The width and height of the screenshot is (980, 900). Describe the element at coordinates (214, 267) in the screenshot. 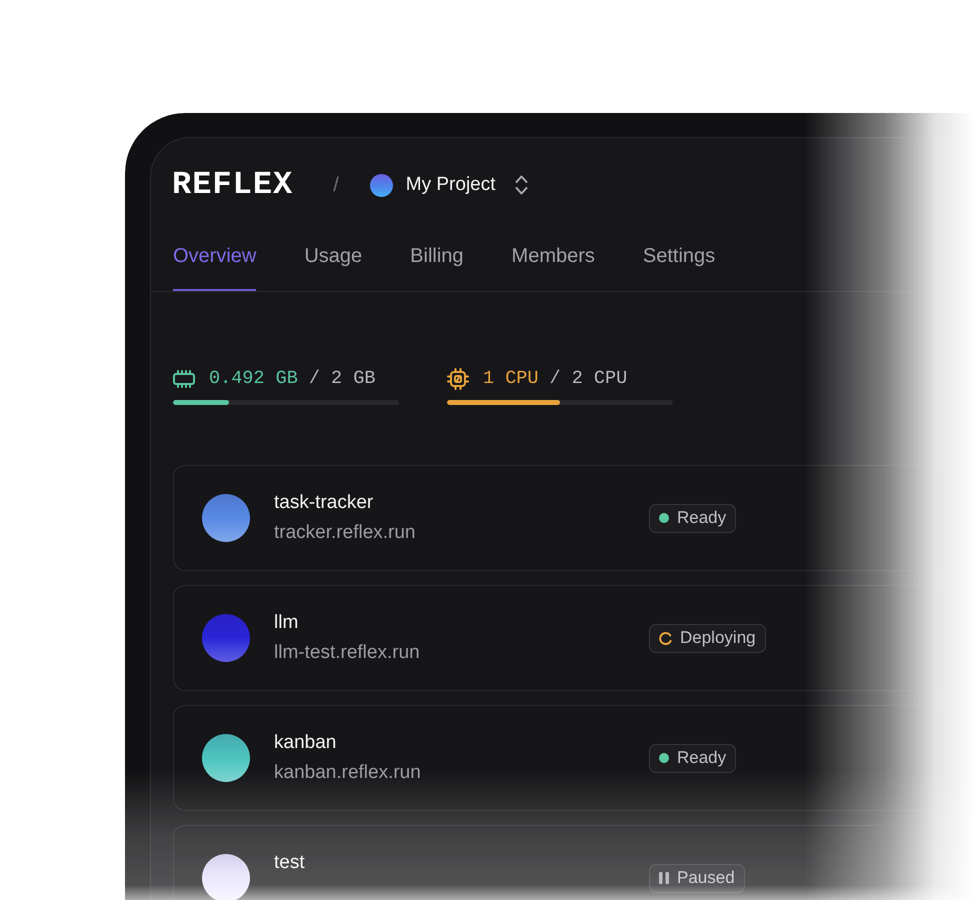

I see `tab: Overview` at that location.